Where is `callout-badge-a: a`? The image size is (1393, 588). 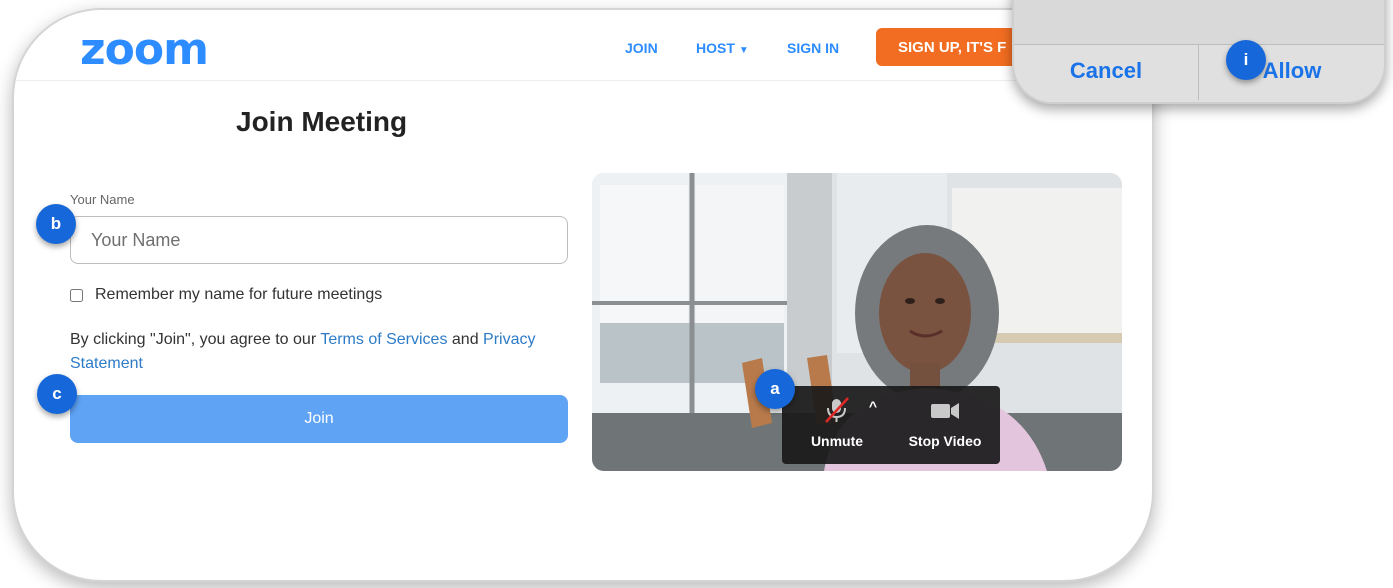 callout-badge-a: a is located at coordinates (775, 389).